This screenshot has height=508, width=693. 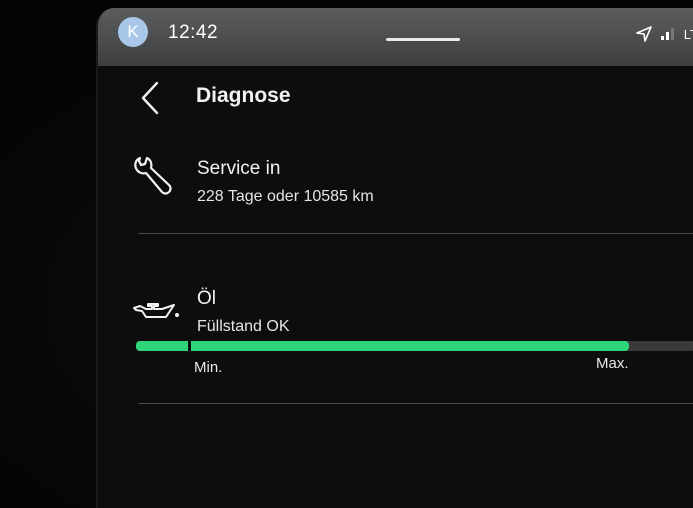 I want to click on drag-handle, so click(x=423, y=39).